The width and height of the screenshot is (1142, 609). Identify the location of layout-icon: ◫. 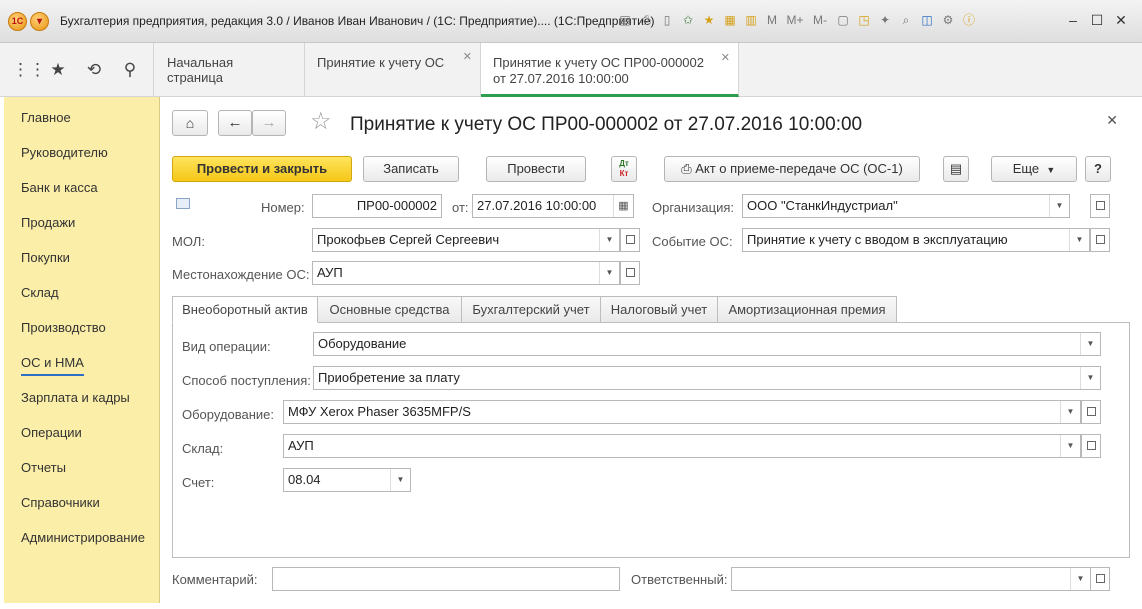
(927, 20).